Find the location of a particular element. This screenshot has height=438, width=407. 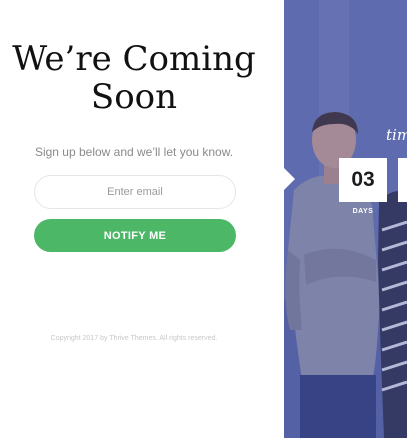

notify-me-button: NOTIFY ME is located at coordinates (135, 235).